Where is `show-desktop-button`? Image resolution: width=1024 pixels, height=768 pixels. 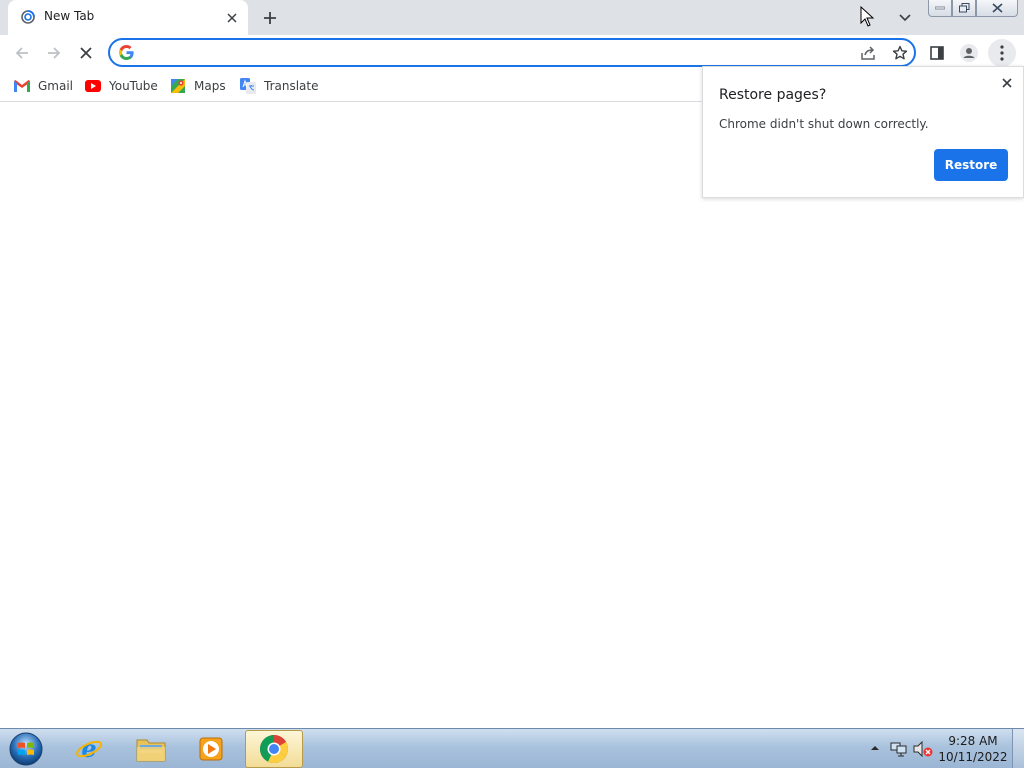
show-desktop-button is located at coordinates (1018, 748).